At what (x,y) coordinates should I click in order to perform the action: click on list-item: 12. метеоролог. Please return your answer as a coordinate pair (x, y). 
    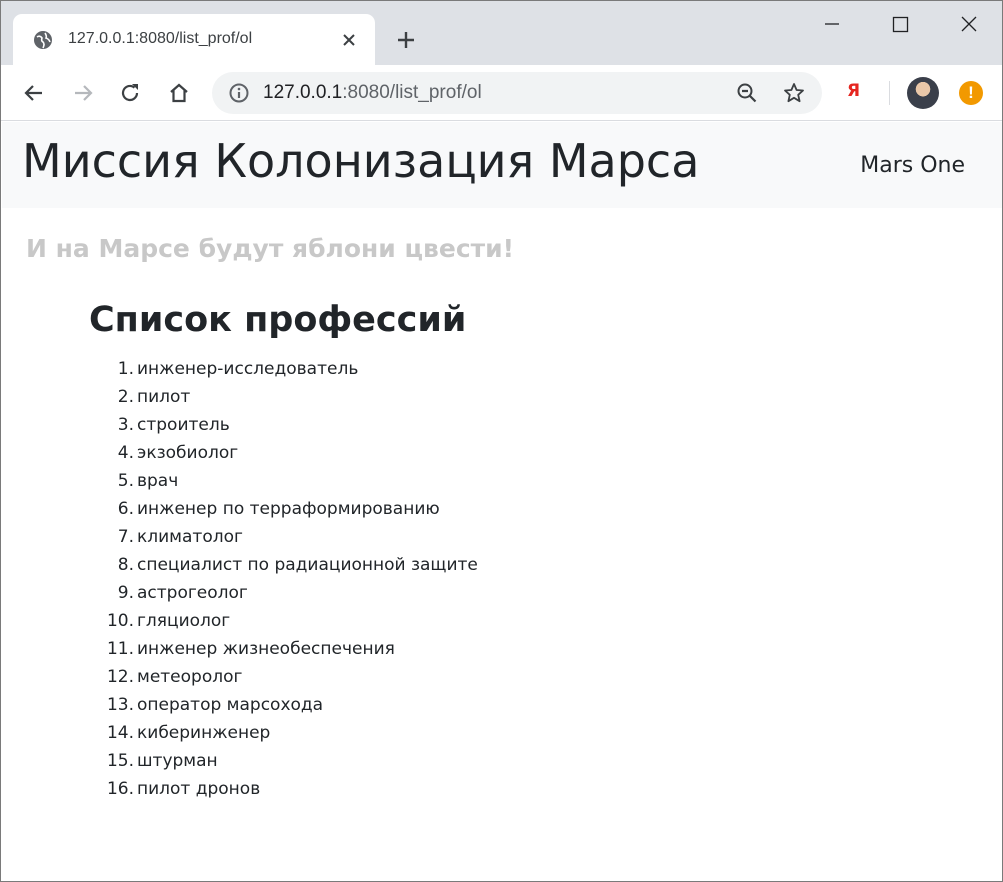
    Looking at the image, I should click on (442, 677).